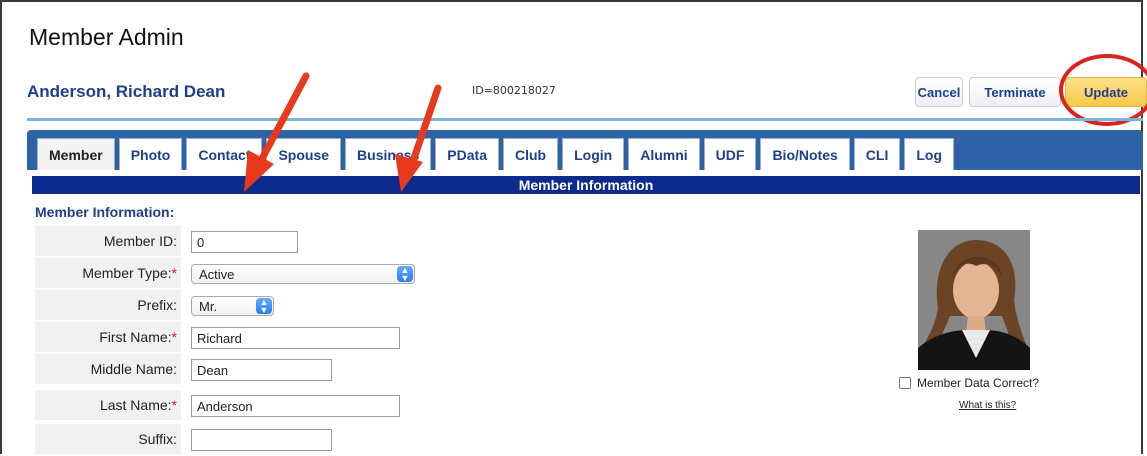  I want to click on suffix-row: Suffix:, so click(535, 440).